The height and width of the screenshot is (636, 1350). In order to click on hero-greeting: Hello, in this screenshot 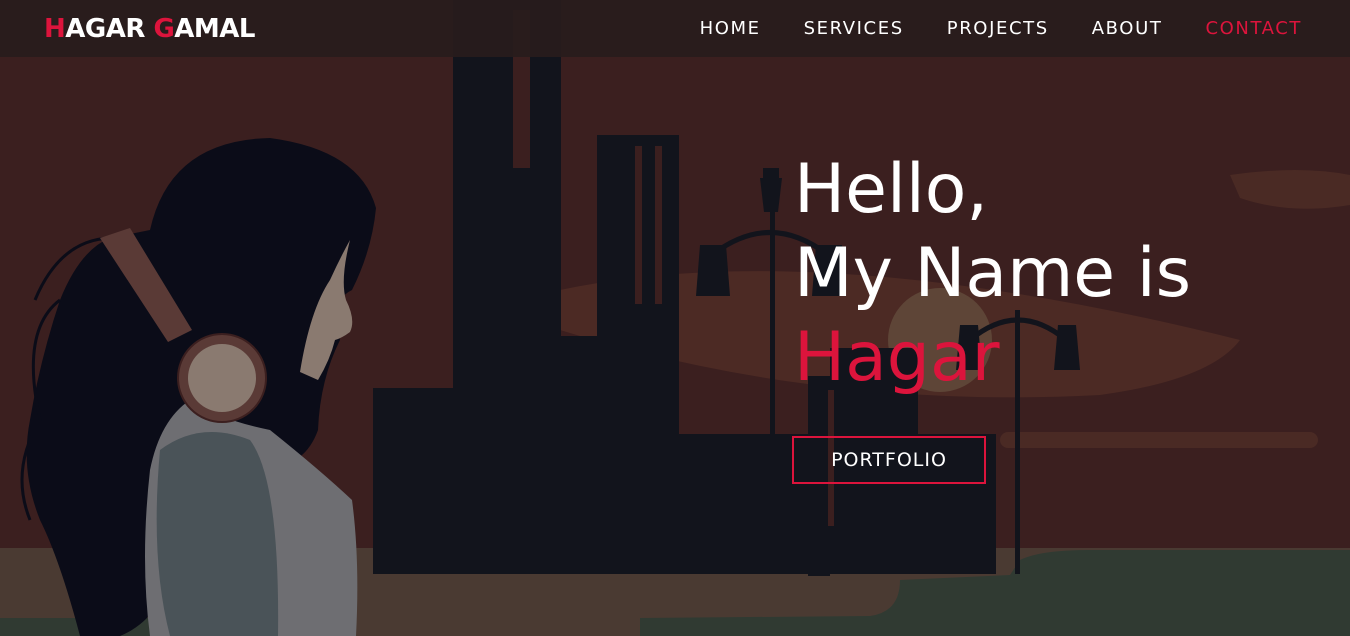, I will do `click(891, 189)`.